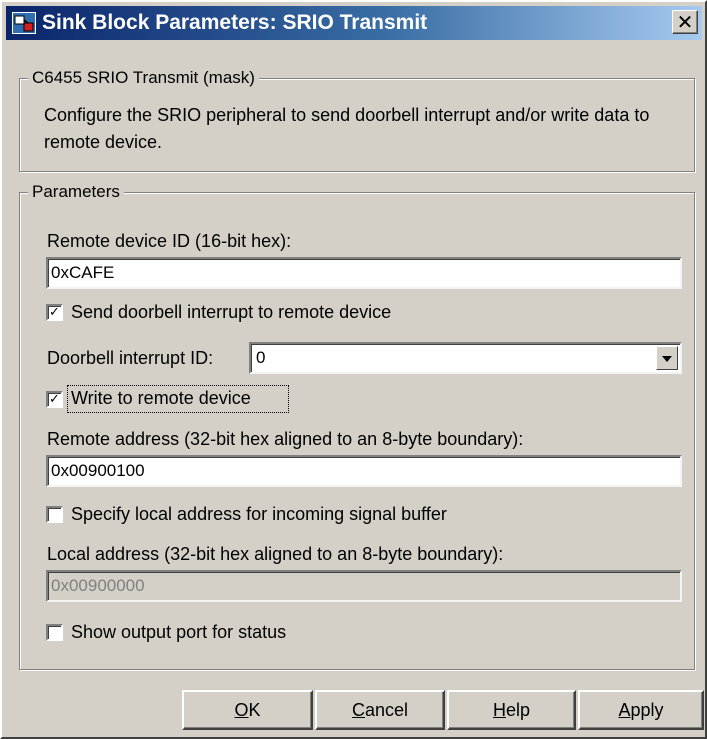 Image resolution: width=707 pixels, height=739 pixels. Describe the element at coordinates (364, 273) in the screenshot. I see `remote-device-id-input: 0xCAFE` at that location.